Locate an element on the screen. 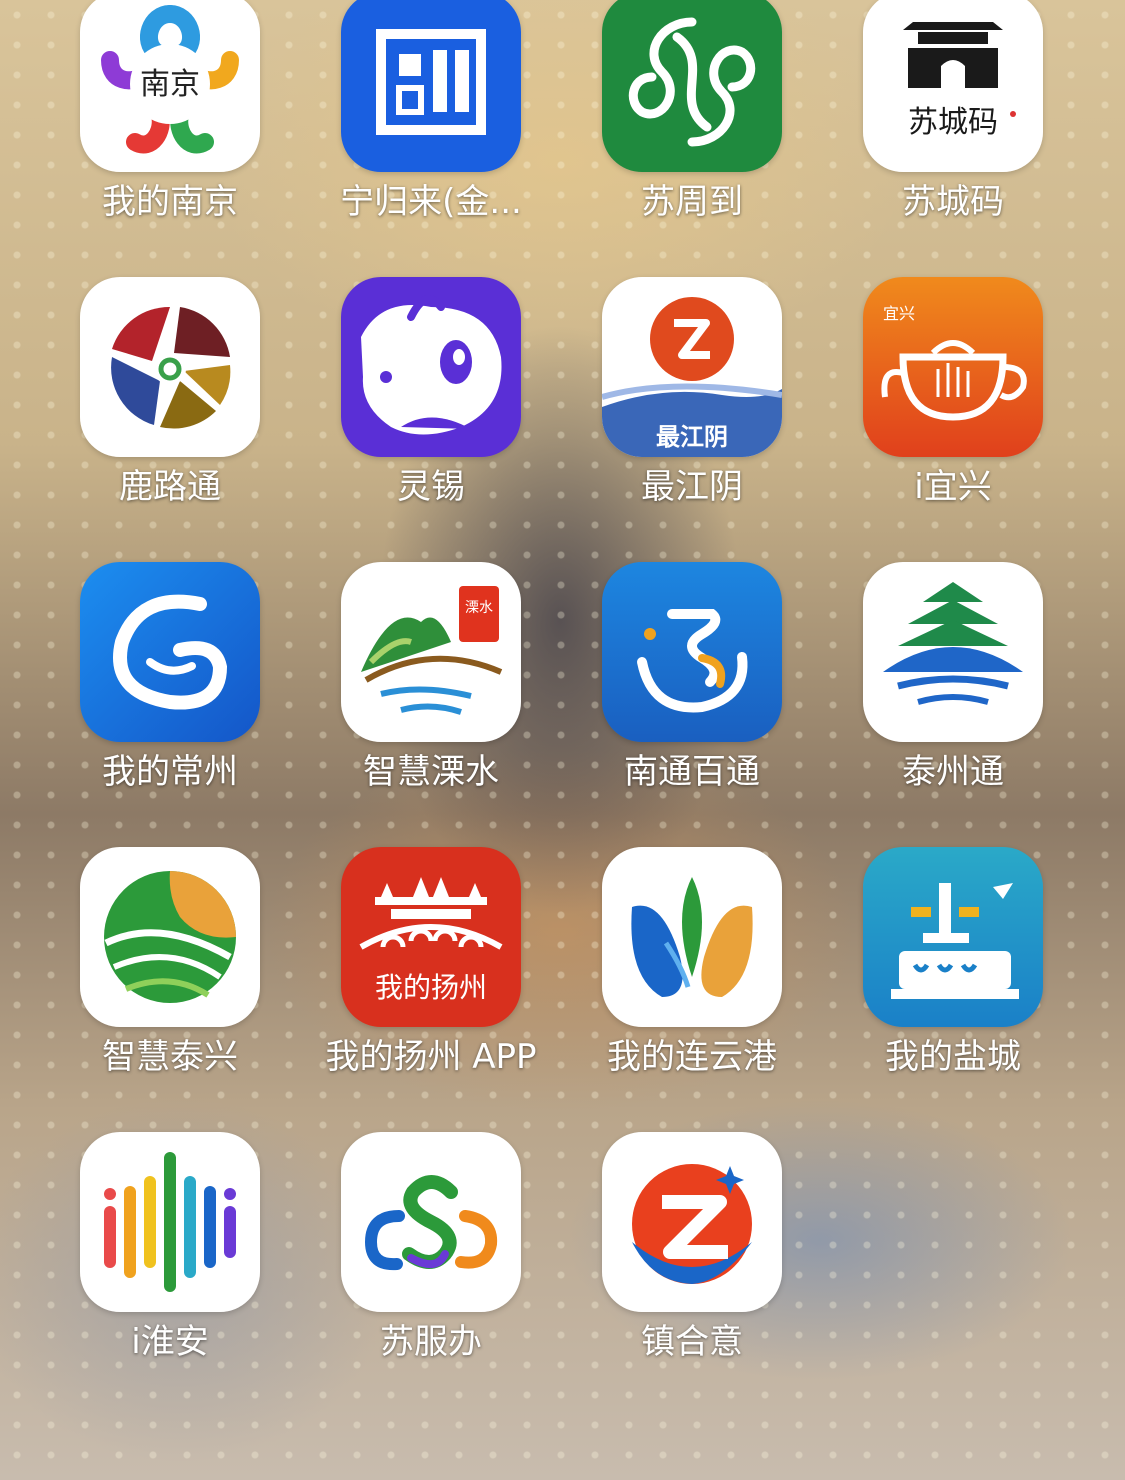 This screenshot has height=1480, width=1125. lu-lu-tong-icon is located at coordinates (170, 367).